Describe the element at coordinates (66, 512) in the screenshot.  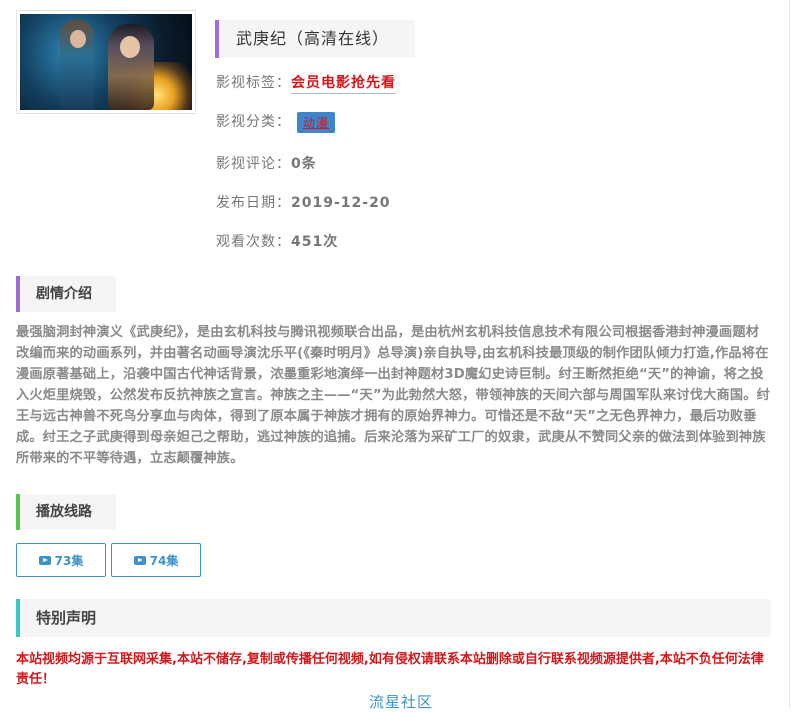
I see `playlist-heading: 播放线路` at that location.